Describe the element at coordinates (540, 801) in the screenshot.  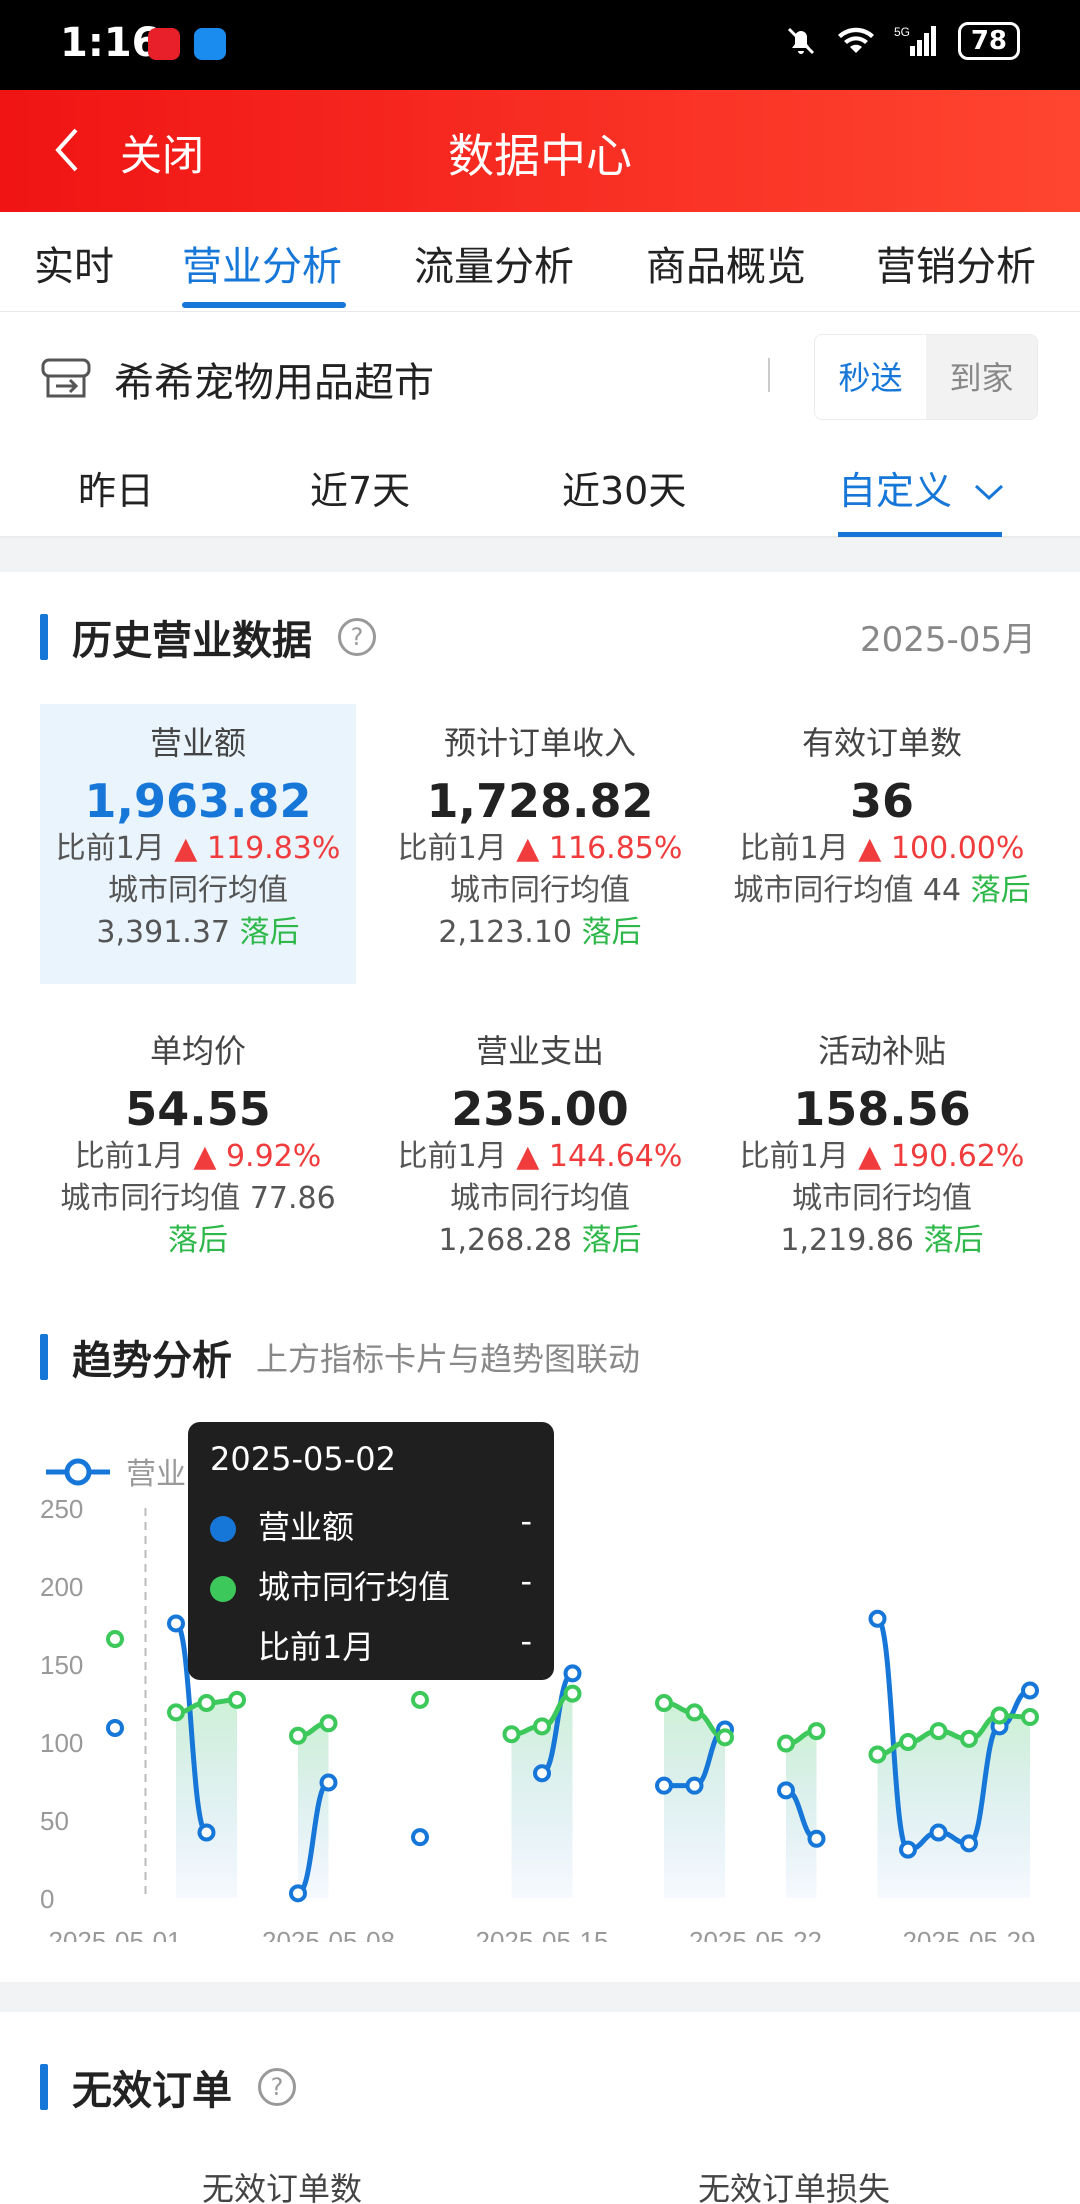
I see `metric-value: 1,728.82` at that location.